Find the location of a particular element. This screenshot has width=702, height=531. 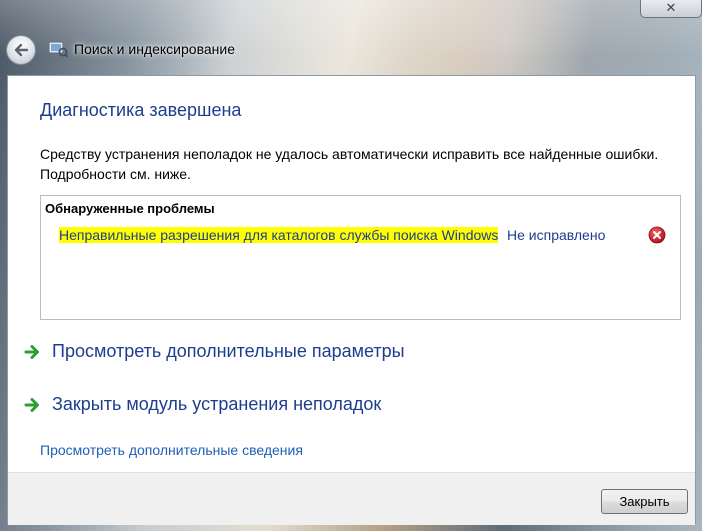

close-icon: ✕ is located at coordinates (671, 7).